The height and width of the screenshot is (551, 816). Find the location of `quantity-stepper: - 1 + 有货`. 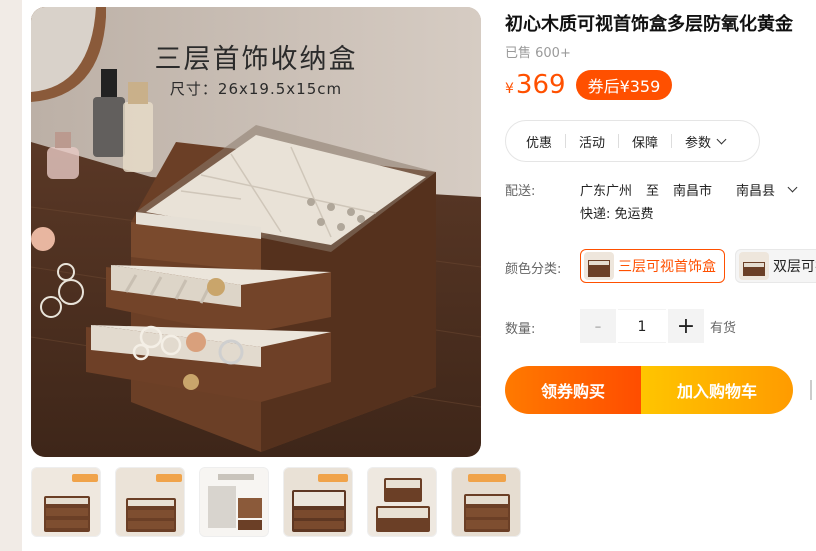

quantity-stepper: - 1 + 有货 is located at coordinates (658, 326).